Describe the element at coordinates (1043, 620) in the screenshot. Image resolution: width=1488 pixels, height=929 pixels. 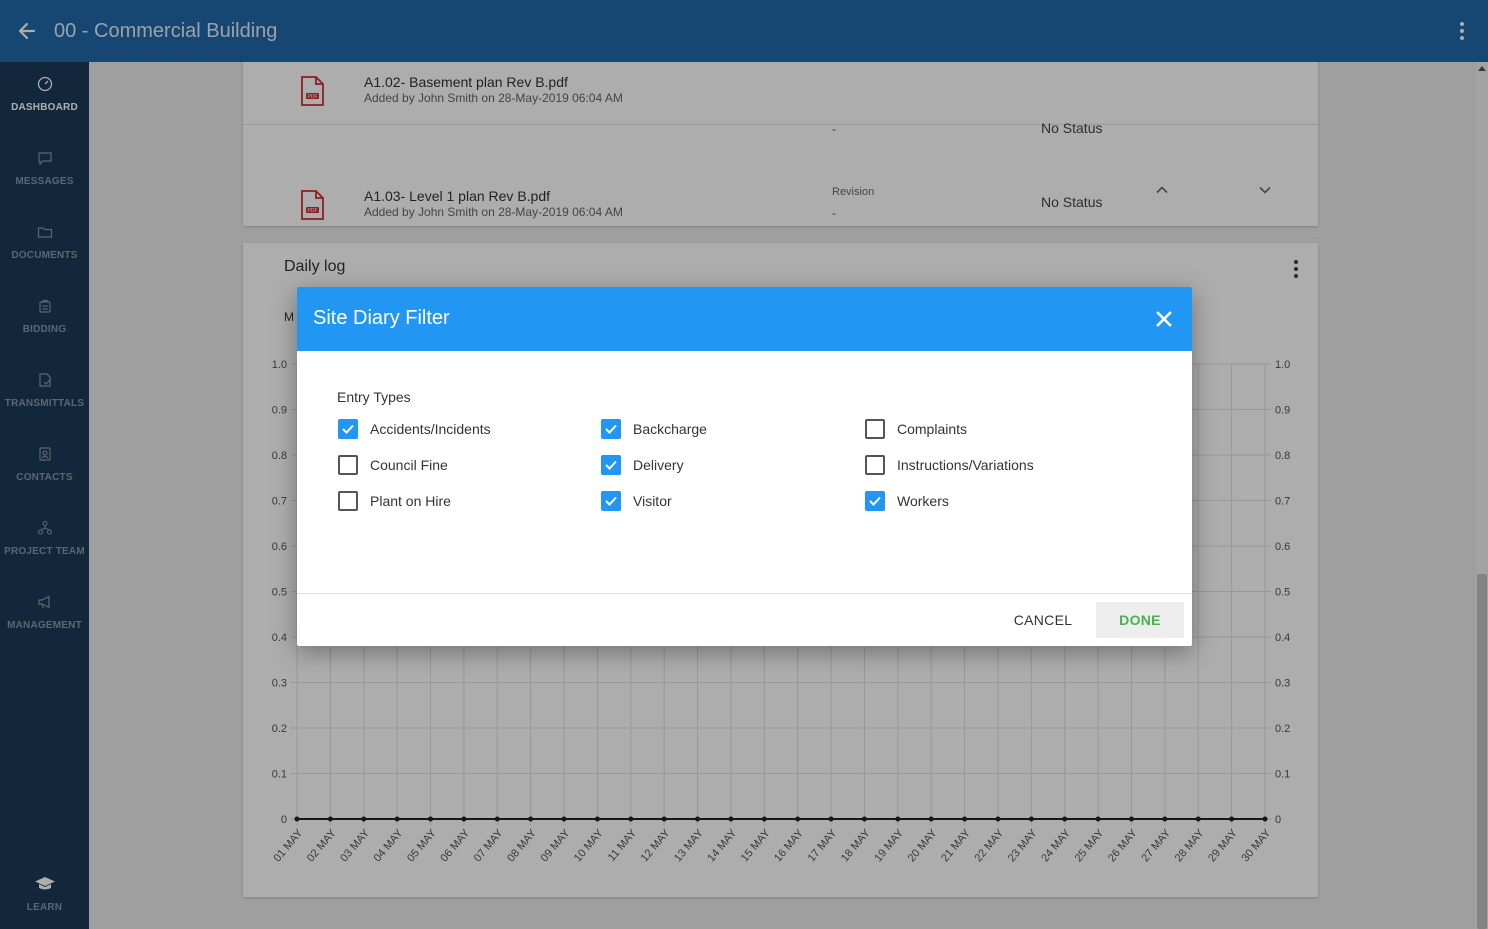
I see `cancel-button: CANCEL` at that location.